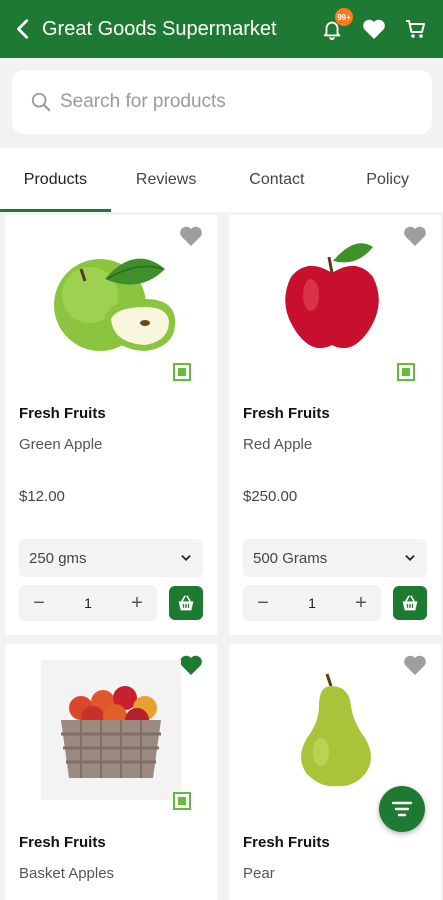 Image resolution: width=443 pixels, height=900 pixels. Describe the element at coordinates (61, 444) in the screenshot. I see `product-name: Green Apple` at that location.